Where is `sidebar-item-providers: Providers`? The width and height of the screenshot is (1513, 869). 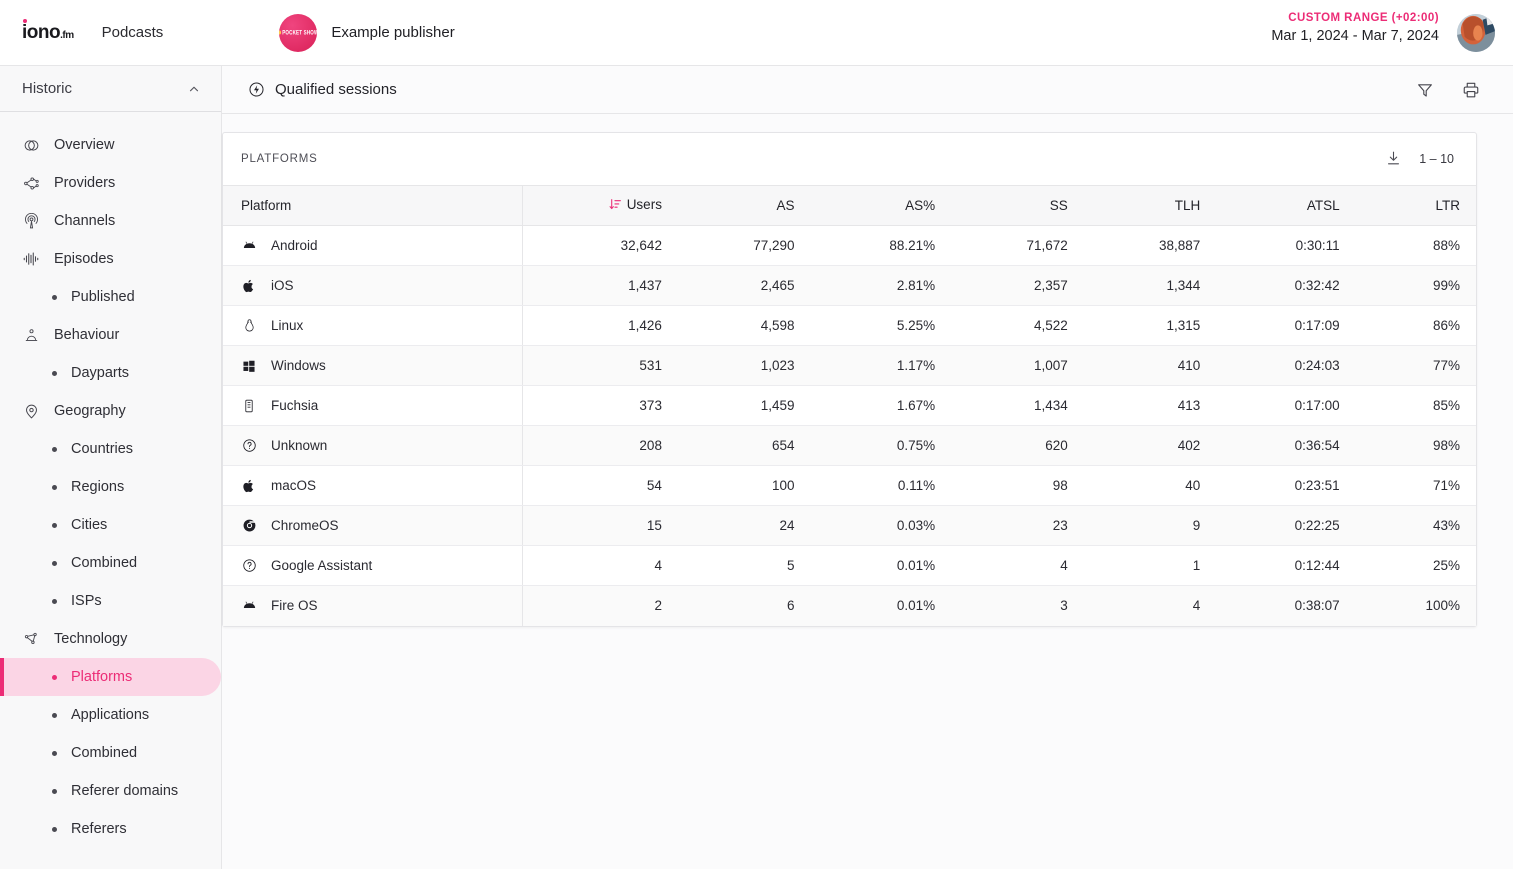 sidebar-item-providers: Providers is located at coordinates (110, 183).